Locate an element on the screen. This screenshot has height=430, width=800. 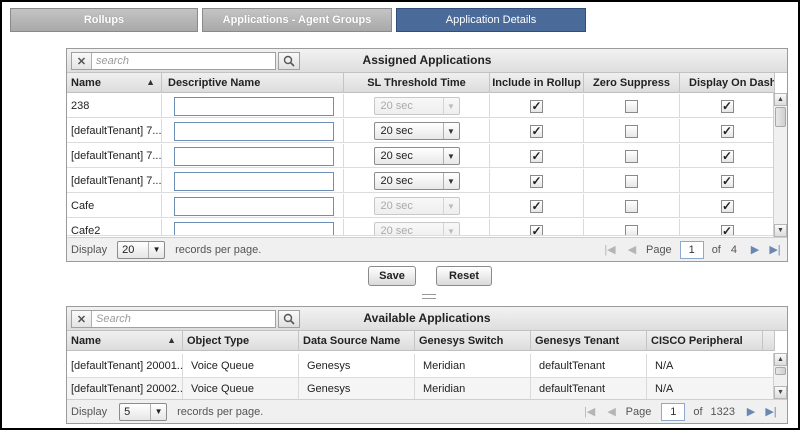
col-header-display-dashboard: Display On Dashb is located at coordinates (727, 83).